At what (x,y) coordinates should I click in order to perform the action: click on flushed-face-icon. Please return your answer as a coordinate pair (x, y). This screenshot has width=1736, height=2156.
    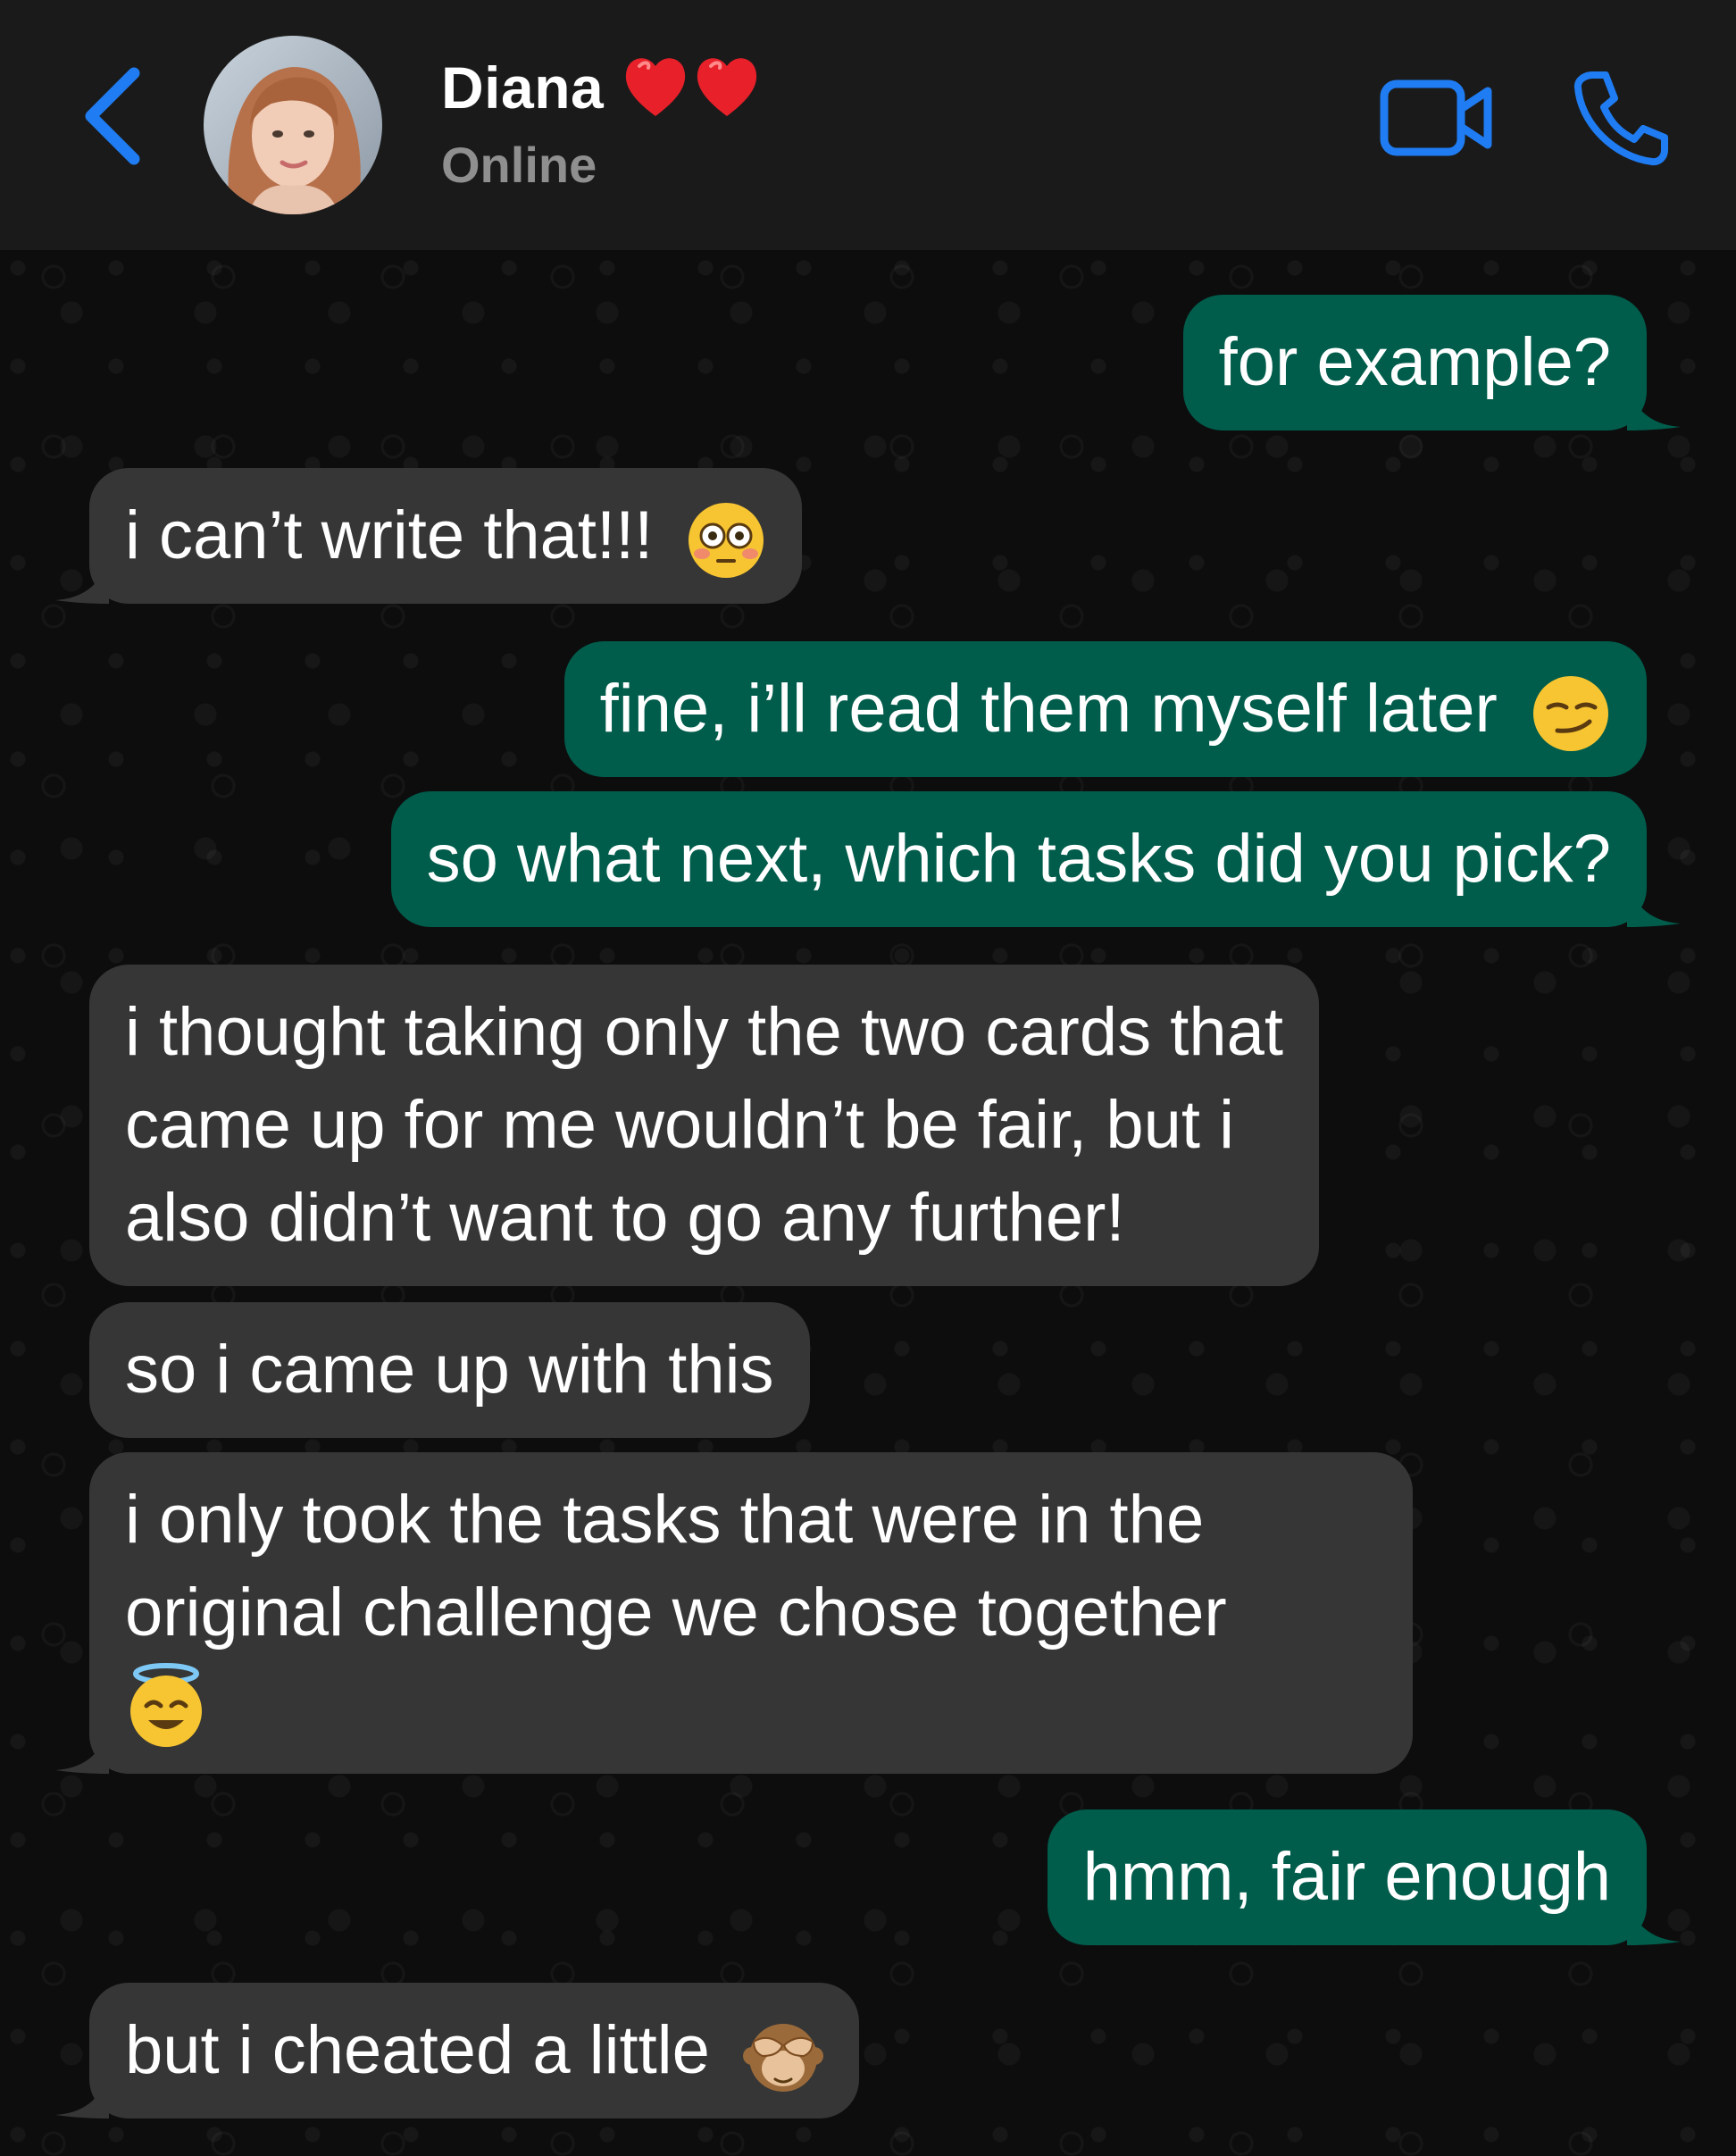
    Looking at the image, I should click on (726, 540).